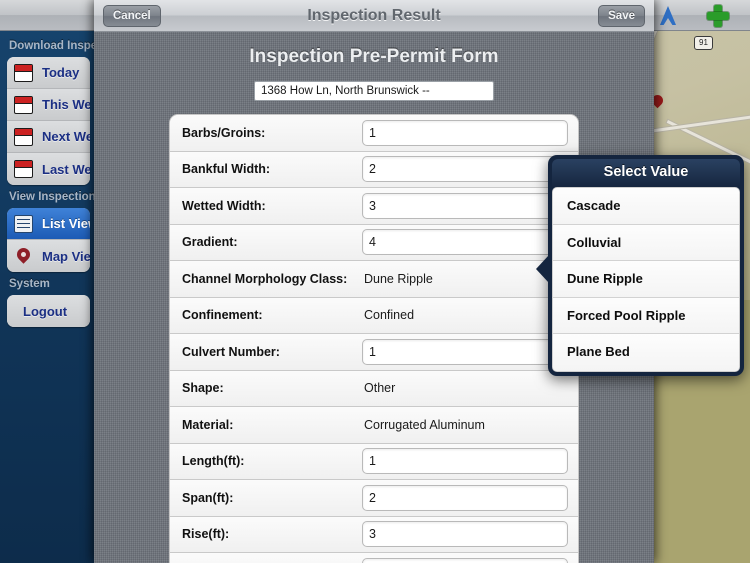  I want to click on row-label: Culvert Number:, so click(231, 351).